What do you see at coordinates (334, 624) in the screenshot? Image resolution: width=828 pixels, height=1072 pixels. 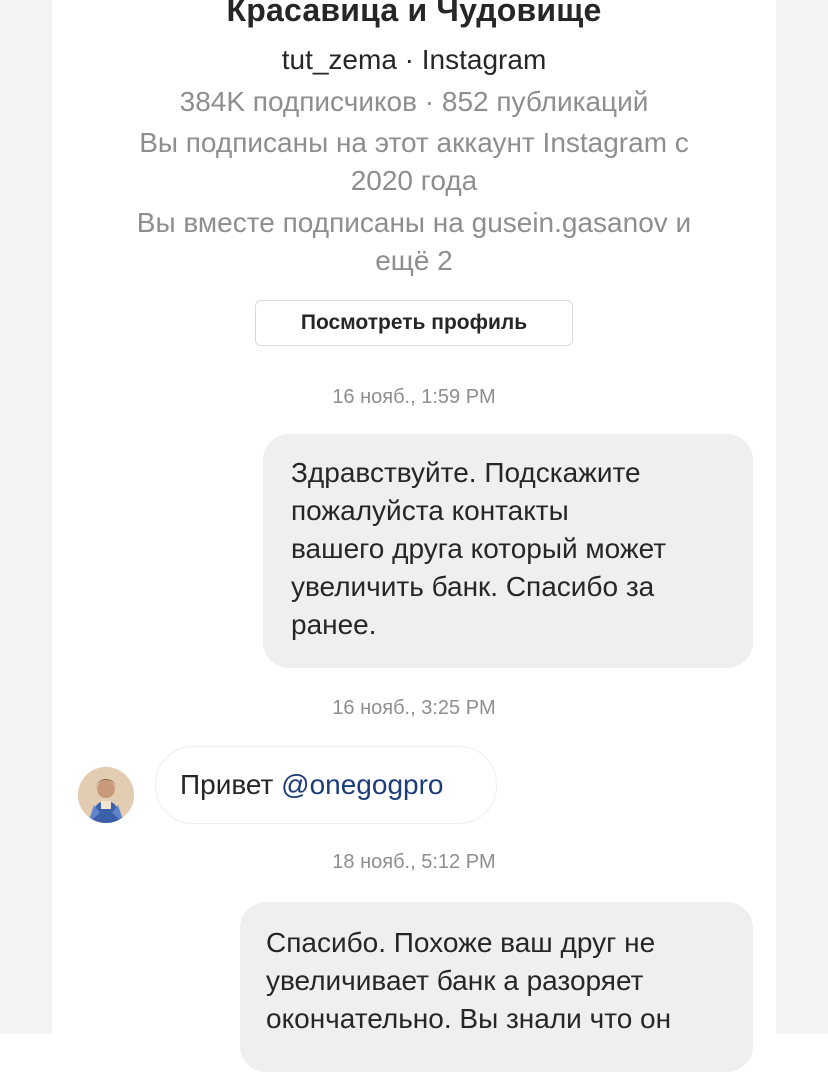 I see `message-line: ранее.` at bounding box center [334, 624].